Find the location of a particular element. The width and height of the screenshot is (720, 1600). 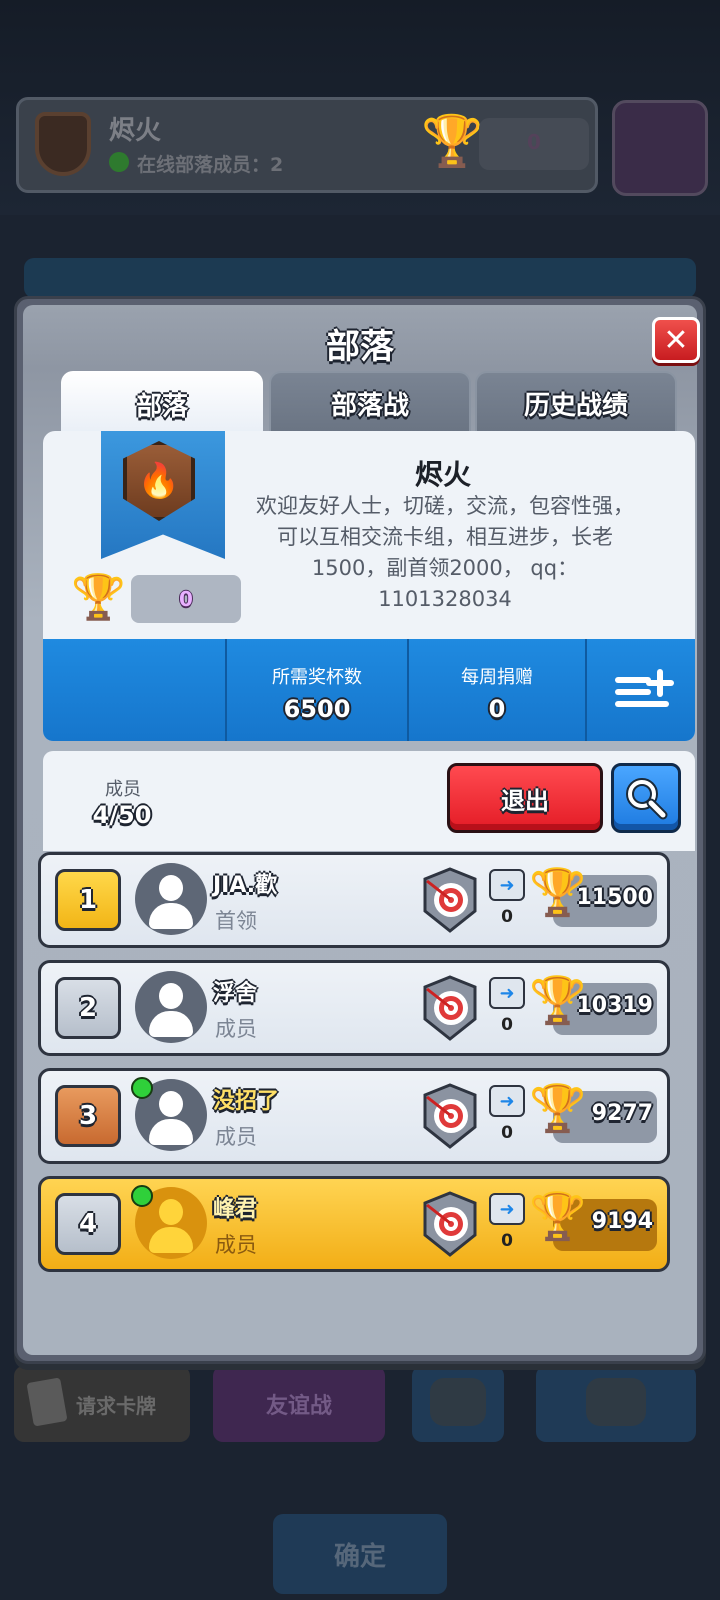

tab-clan-label: 部落 is located at coordinates (161, 406).